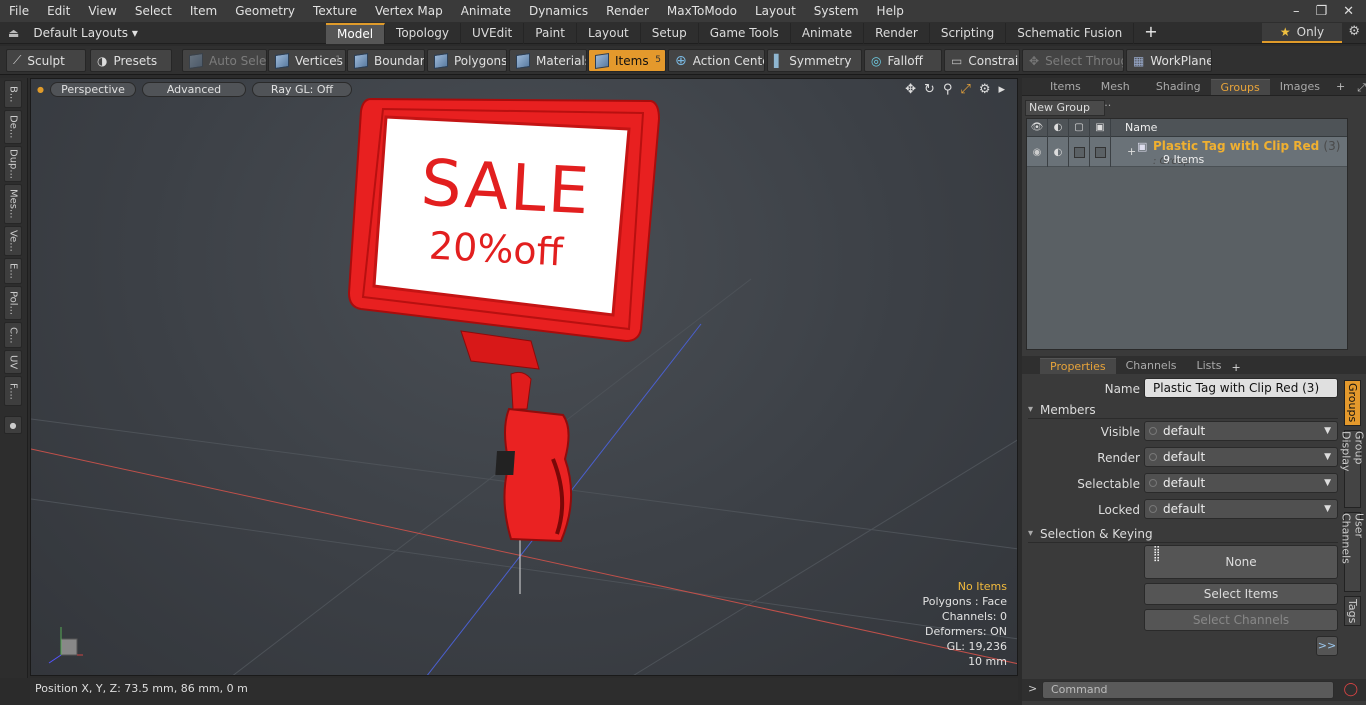 Image resolution: width=1366 pixels, height=705 pixels. Describe the element at coordinates (836, 11) in the screenshot. I see `menu-system: System` at that location.